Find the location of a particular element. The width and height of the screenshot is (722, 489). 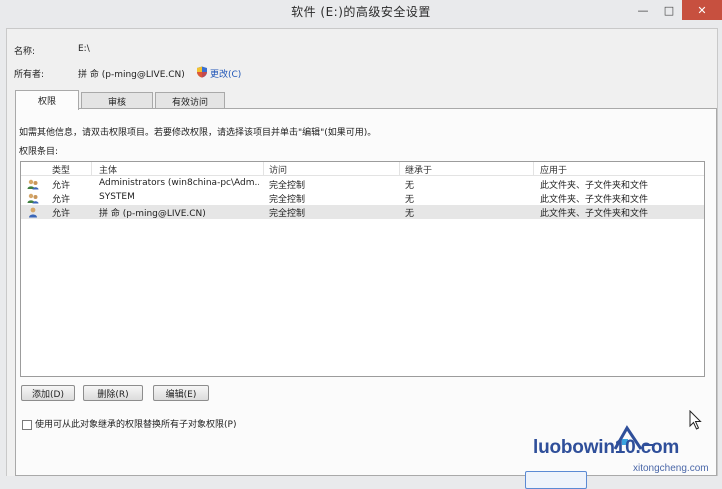

remove-button: 删除(R) is located at coordinates (113, 393).